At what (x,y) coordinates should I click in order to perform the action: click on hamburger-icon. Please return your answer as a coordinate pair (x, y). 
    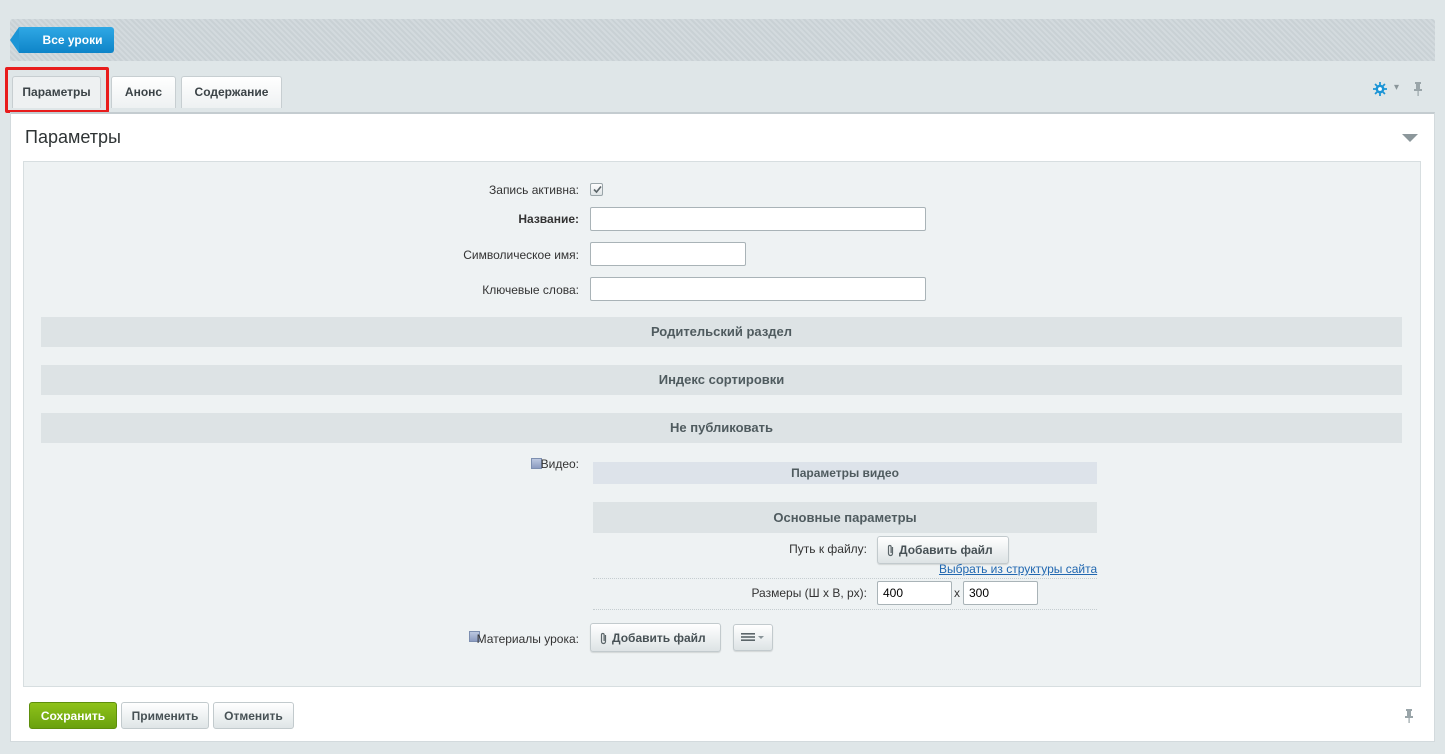
    Looking at the image, I should click on (752, 637).